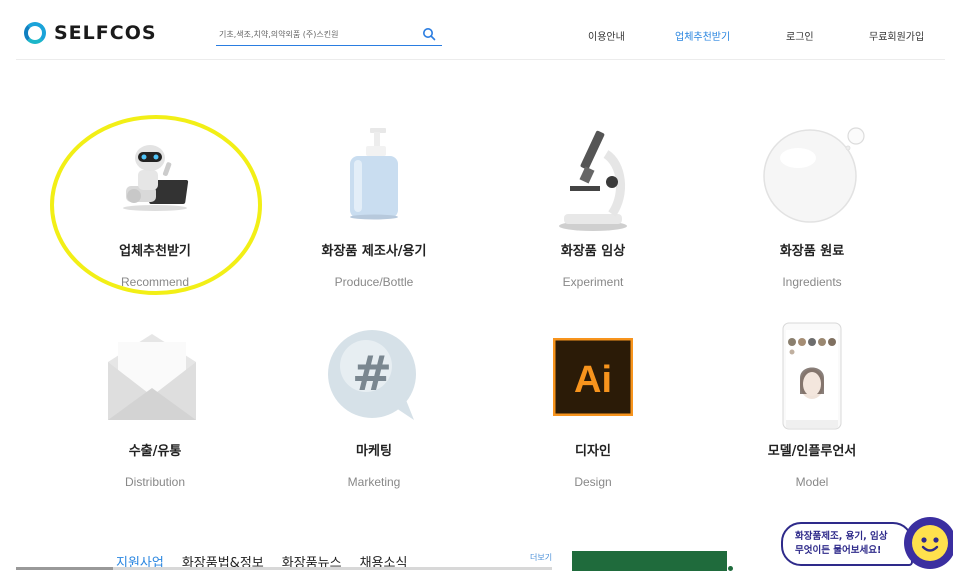 Image resolution: width=953 pixels, height=571 pixels. What do you see at coordinates (374, 282) in the screenshot?
I see `category-subtitle: Produce/Bottle` at bounding box center [374, 282].